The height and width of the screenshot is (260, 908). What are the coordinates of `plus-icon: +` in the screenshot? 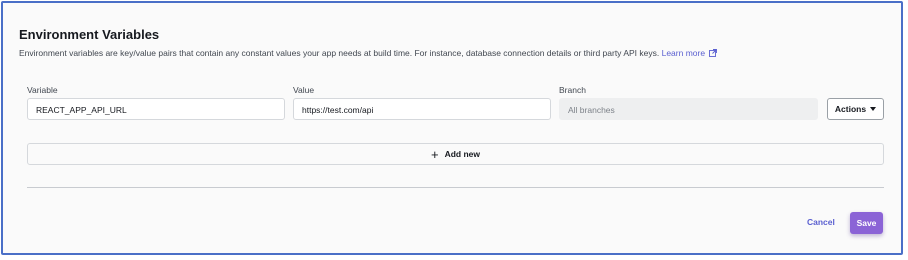 It's located at (434, 154).